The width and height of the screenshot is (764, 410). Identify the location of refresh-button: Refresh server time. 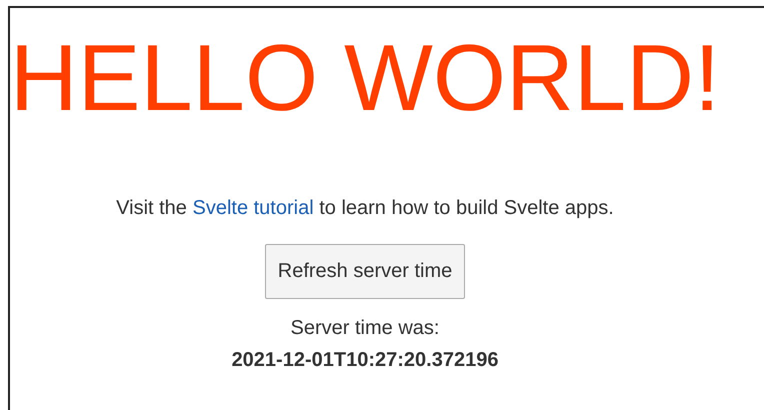
(365, 272).